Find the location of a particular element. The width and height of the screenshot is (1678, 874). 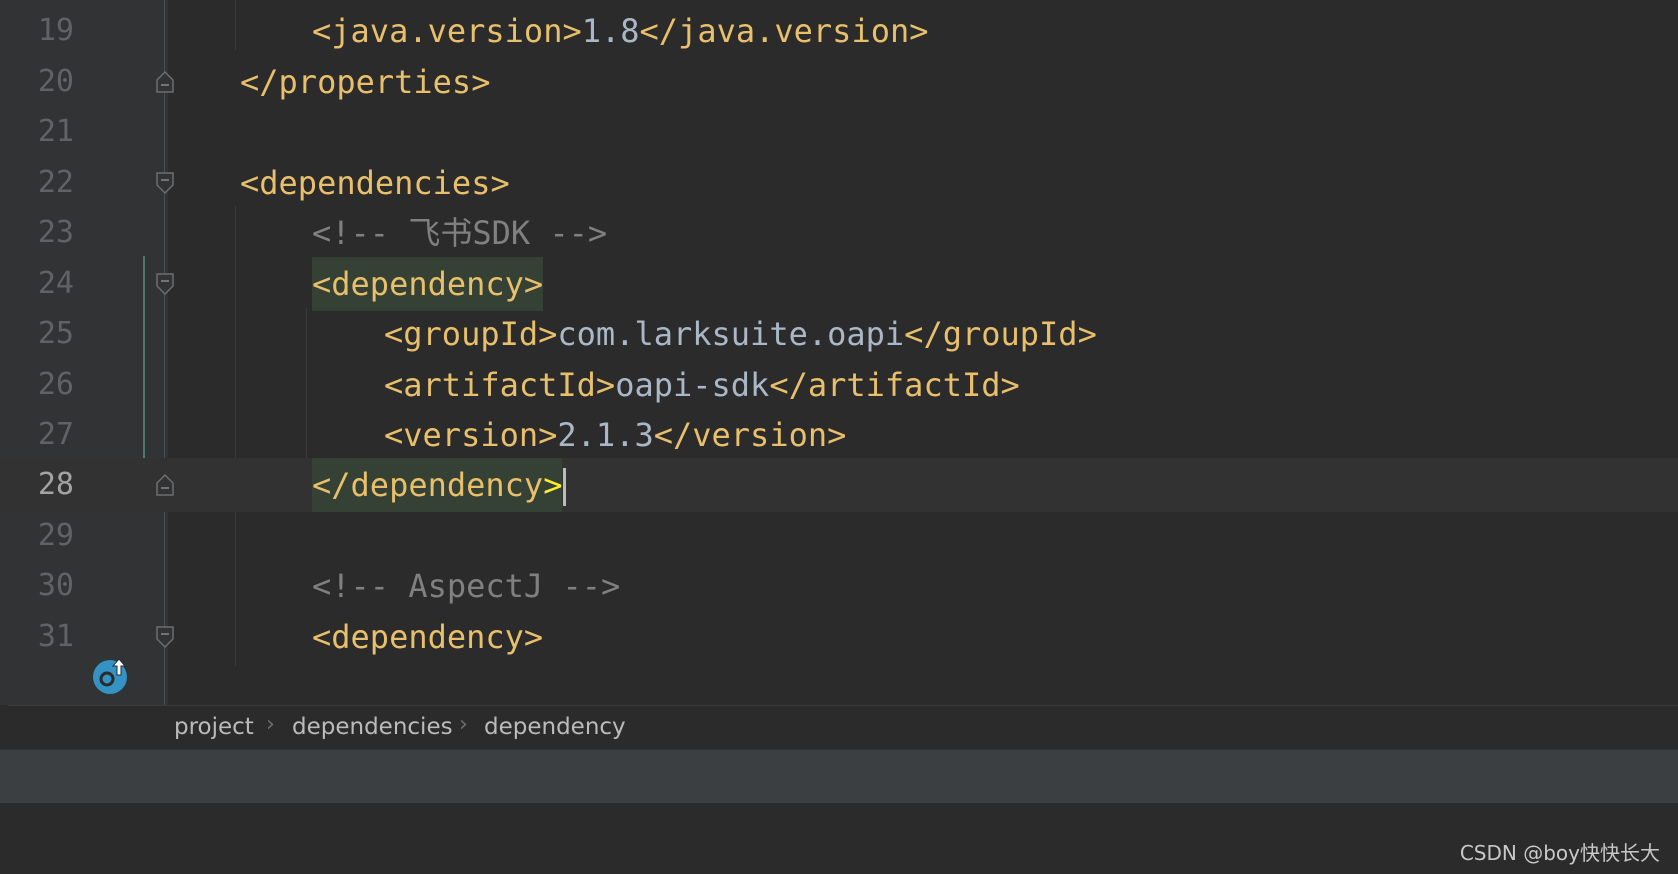

xml-open-tag: <java.version> is located at coordinates (447, 31).